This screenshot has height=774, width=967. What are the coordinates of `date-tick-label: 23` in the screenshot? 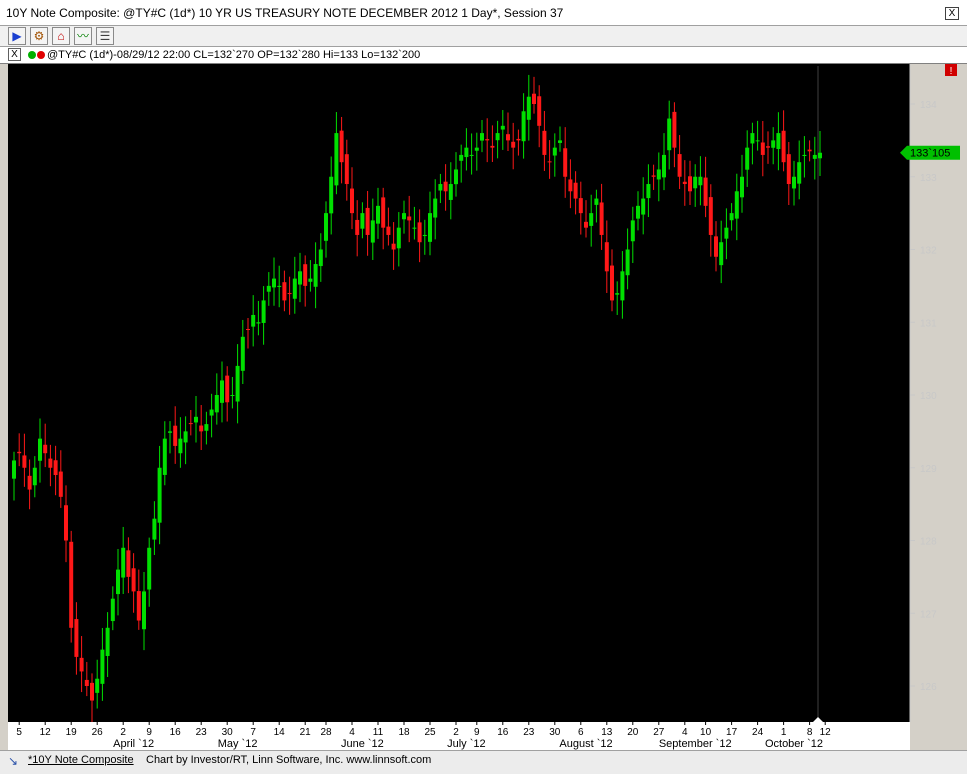 It's located at (529, 732).